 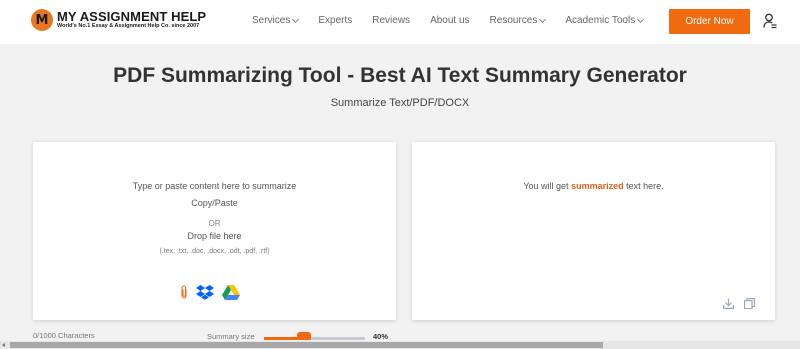 I want to click on nav-item-academic-tools: Academic Tools, so click(x=605, y=20).